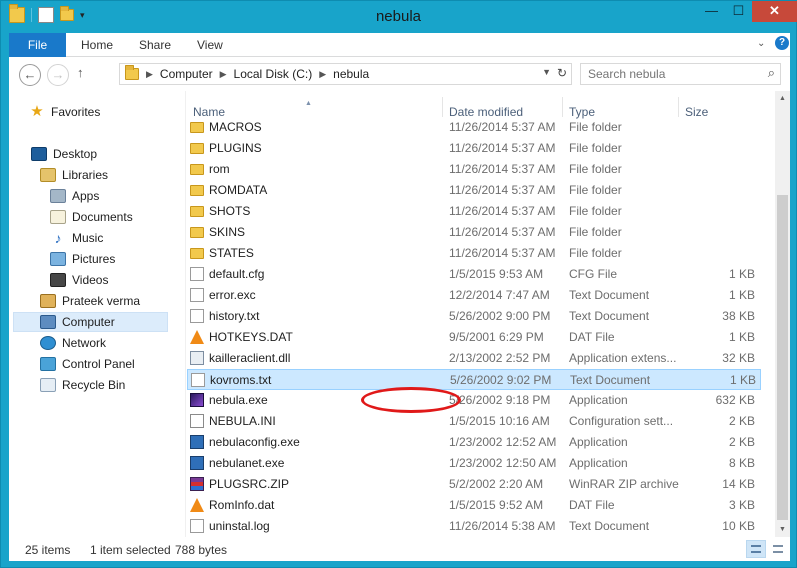 This screenshot has width=797, height=568. Describe the element at coordinates (197, 421) in the screenshot. I see `ini-icon` at that location.